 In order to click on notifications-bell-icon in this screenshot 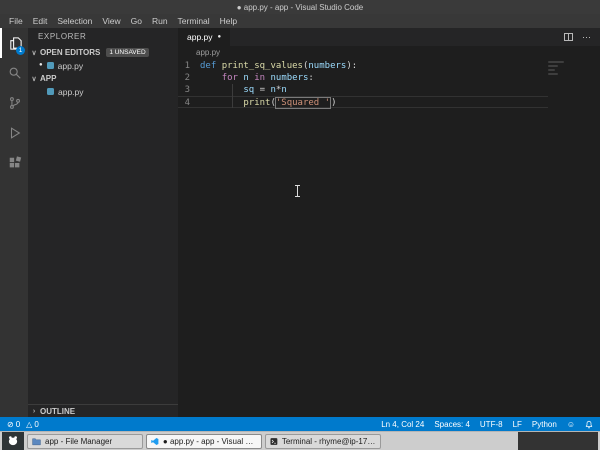, I will do `click(589, 424)`.